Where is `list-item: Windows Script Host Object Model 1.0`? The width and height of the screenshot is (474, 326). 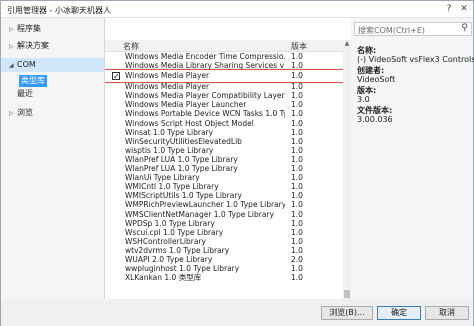 list-item: Windows Script Host Object Model 1.0 is located at coordinates (224, 123).